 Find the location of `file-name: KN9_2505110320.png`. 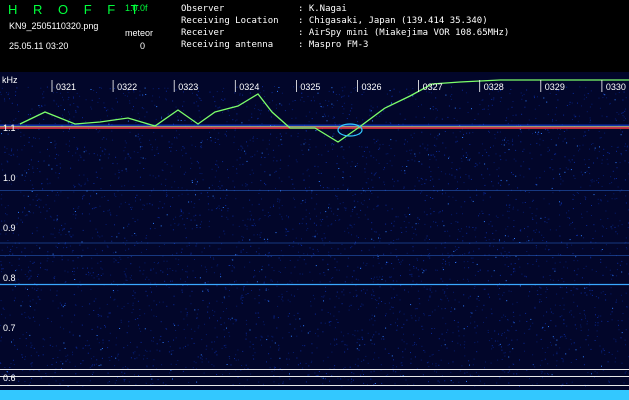

file-name: KN9_2505110320.png is located at coordinates (54, 26).